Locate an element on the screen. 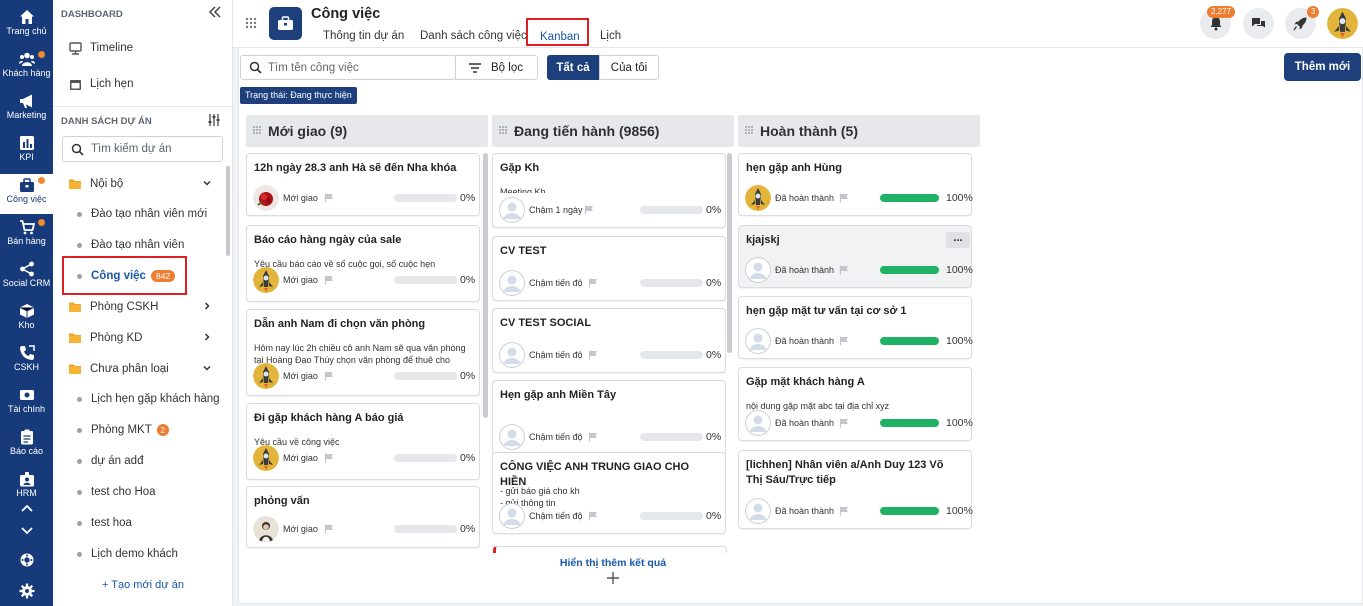  chevron-up-icon is located at coordinates (26, 509).